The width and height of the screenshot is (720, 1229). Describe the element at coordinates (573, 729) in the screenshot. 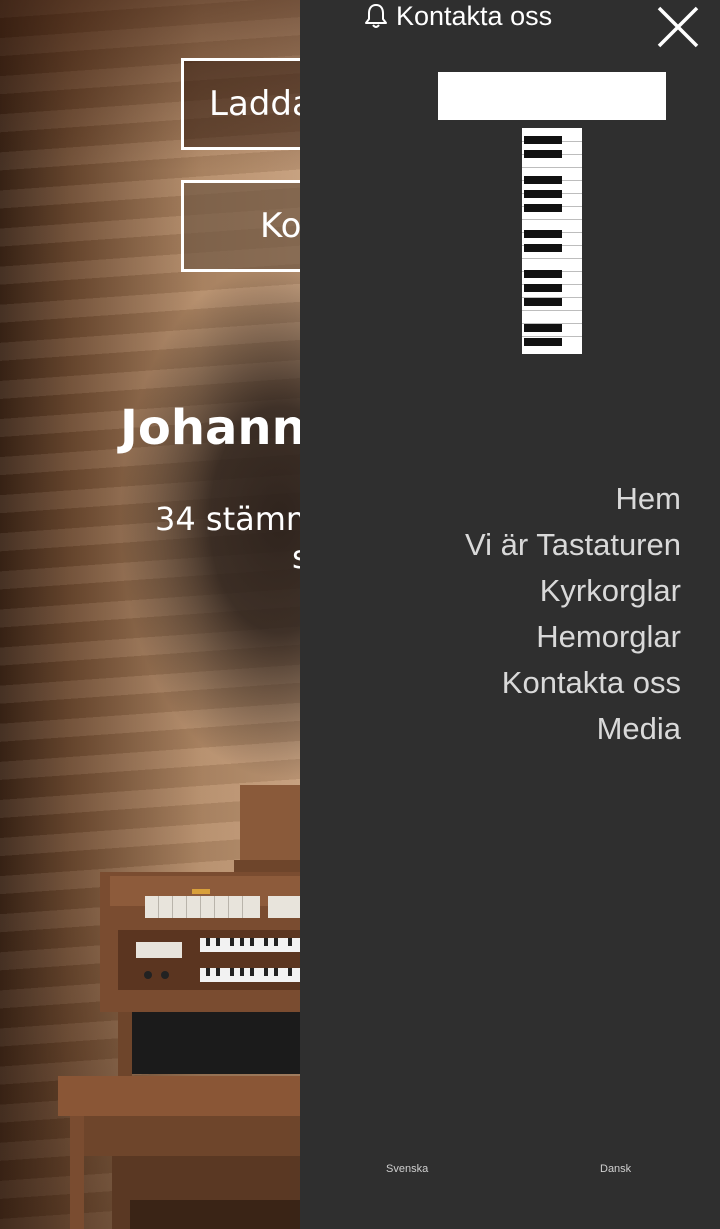

I see `nav-item-media: Media` at that location.